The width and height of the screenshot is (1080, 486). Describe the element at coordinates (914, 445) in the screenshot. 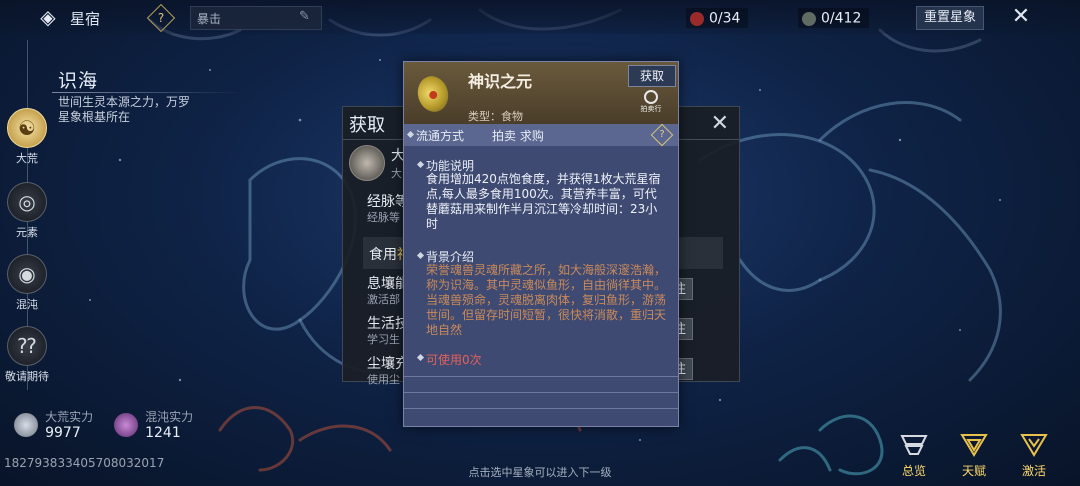

I see `overview-icon` at that location.